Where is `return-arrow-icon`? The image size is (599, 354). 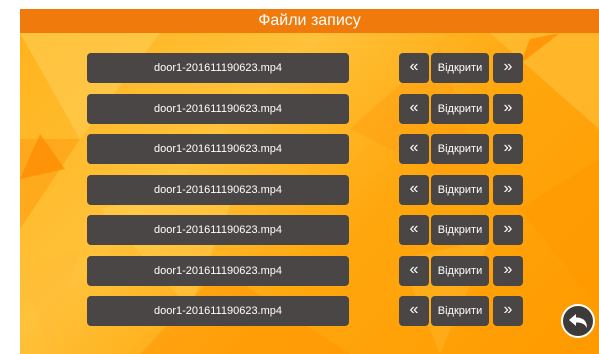
return-arrow-icon is located at coordinates (578, 321).